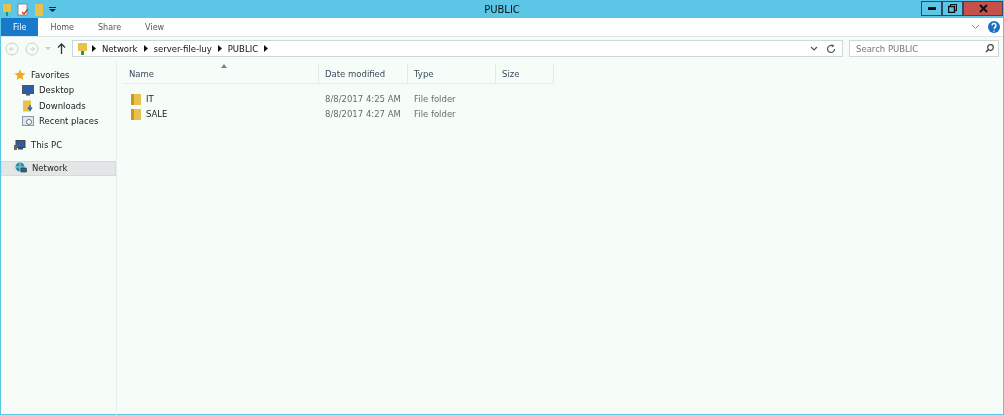 Image resolution: width=1004 pixels, height=415 pixels. Describe the element at coordinates (20, 74) in the screenshot. I see `star-icon` at that location.